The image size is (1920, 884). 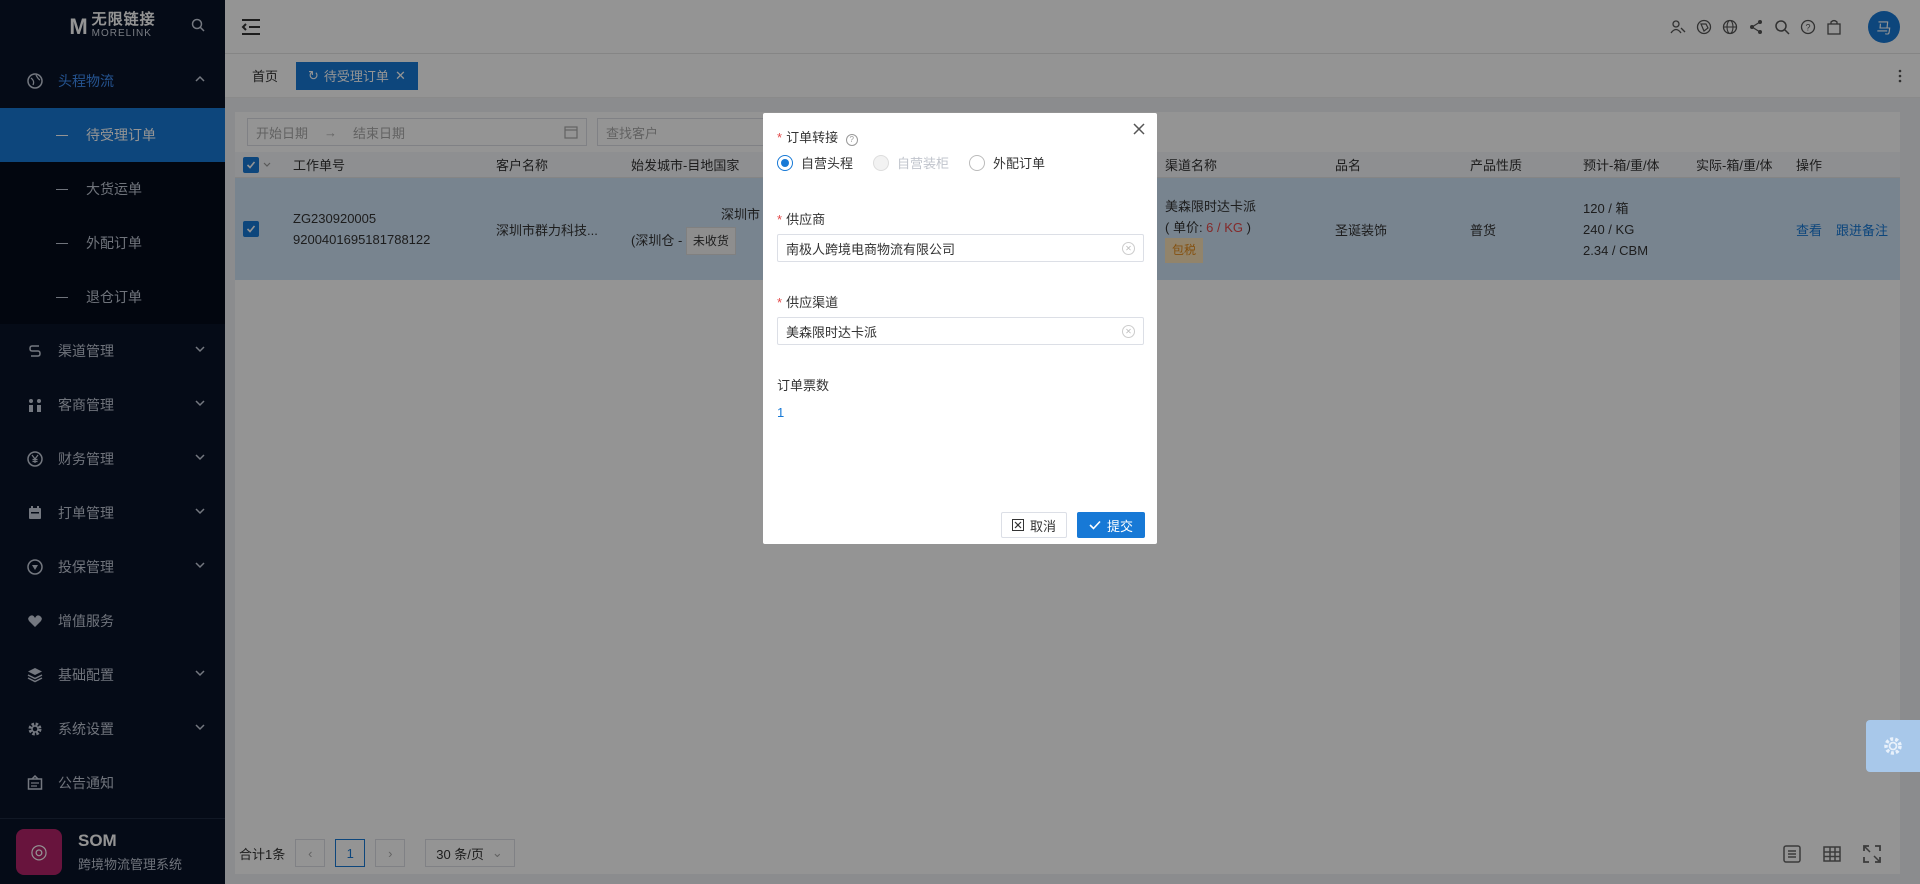 What do you see at coordinates (812, 137) in the screenshot?
I see `transfer-label-text: 订单转接` at bounding box center [812, 137].